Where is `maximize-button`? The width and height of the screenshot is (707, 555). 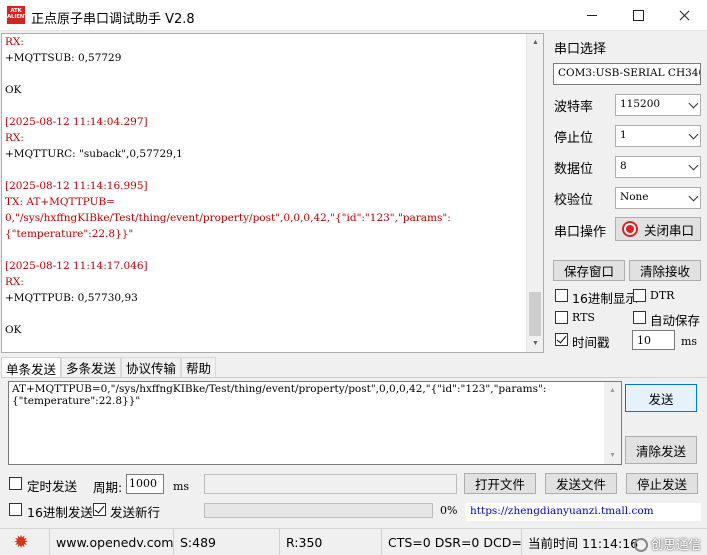
maximize-button is located at coordinates (638, 15).